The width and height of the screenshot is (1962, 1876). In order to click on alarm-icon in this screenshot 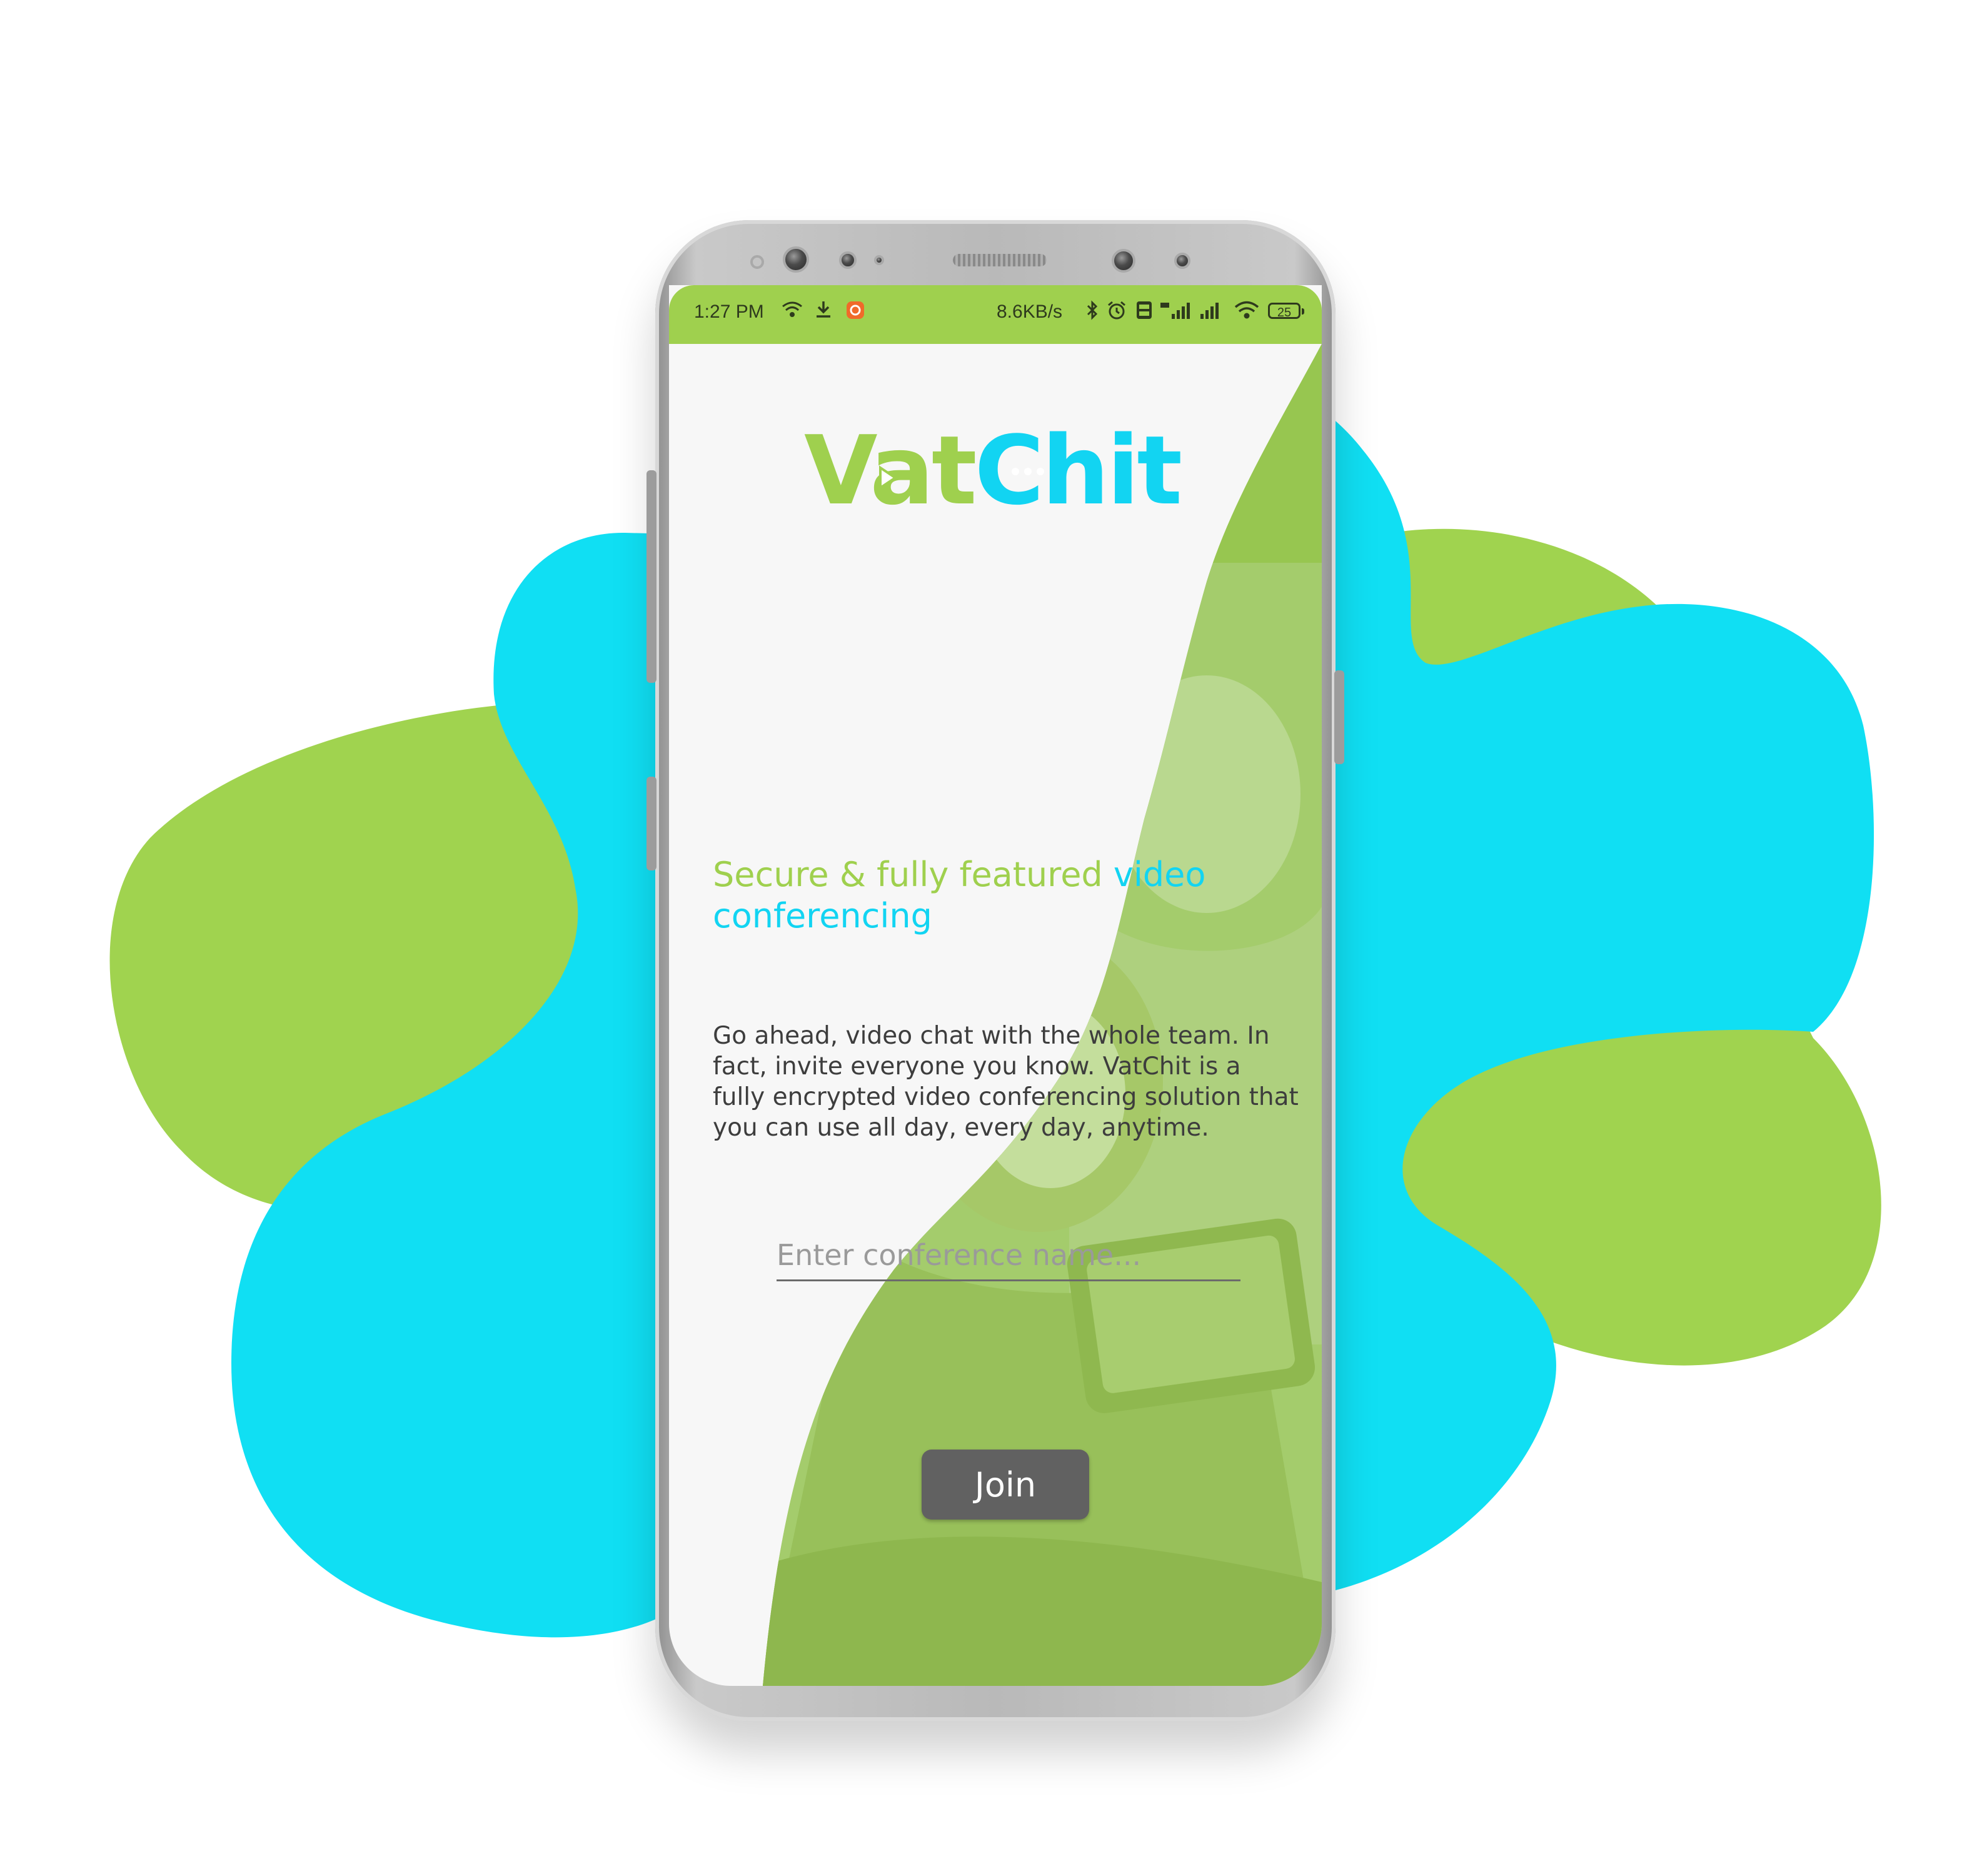, I will do `click(1117, 313)`.